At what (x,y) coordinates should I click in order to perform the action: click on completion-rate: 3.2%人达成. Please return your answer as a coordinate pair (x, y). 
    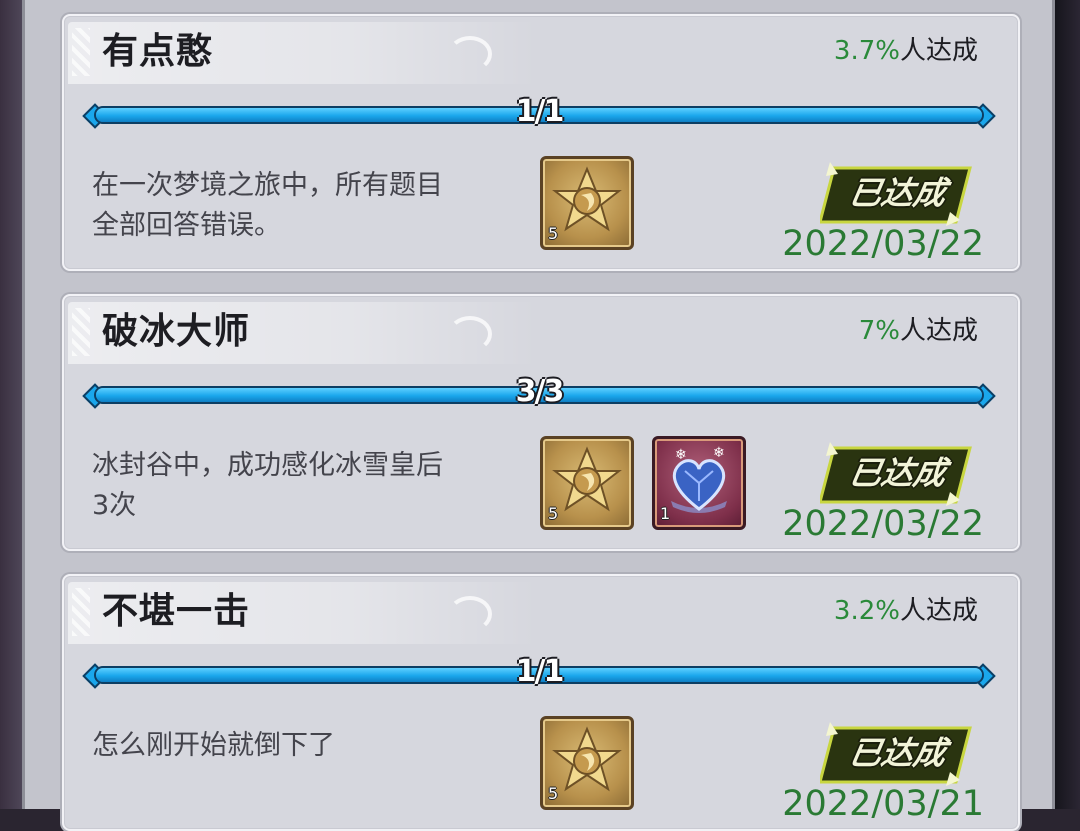
    Looking at the image, I should click on (905, 611).